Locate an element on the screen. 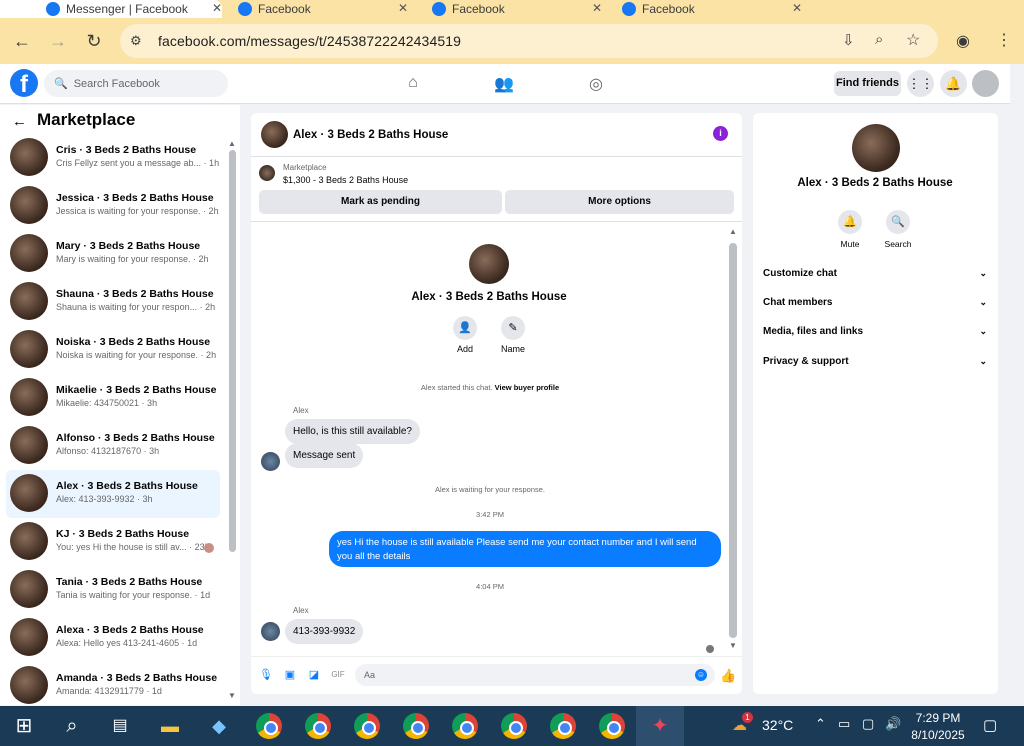  groups-icon: ◎ is located at coordinates (596, 84).